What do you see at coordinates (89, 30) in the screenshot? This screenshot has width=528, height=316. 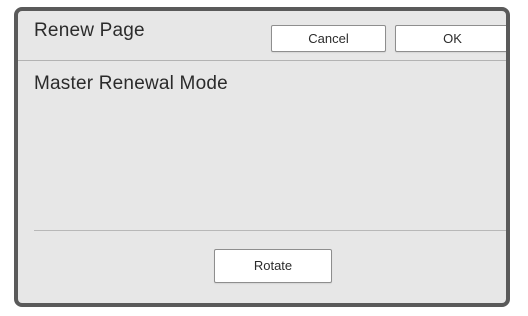 I see `dialog-title: Renew Page` at bounding box center [89, 30].